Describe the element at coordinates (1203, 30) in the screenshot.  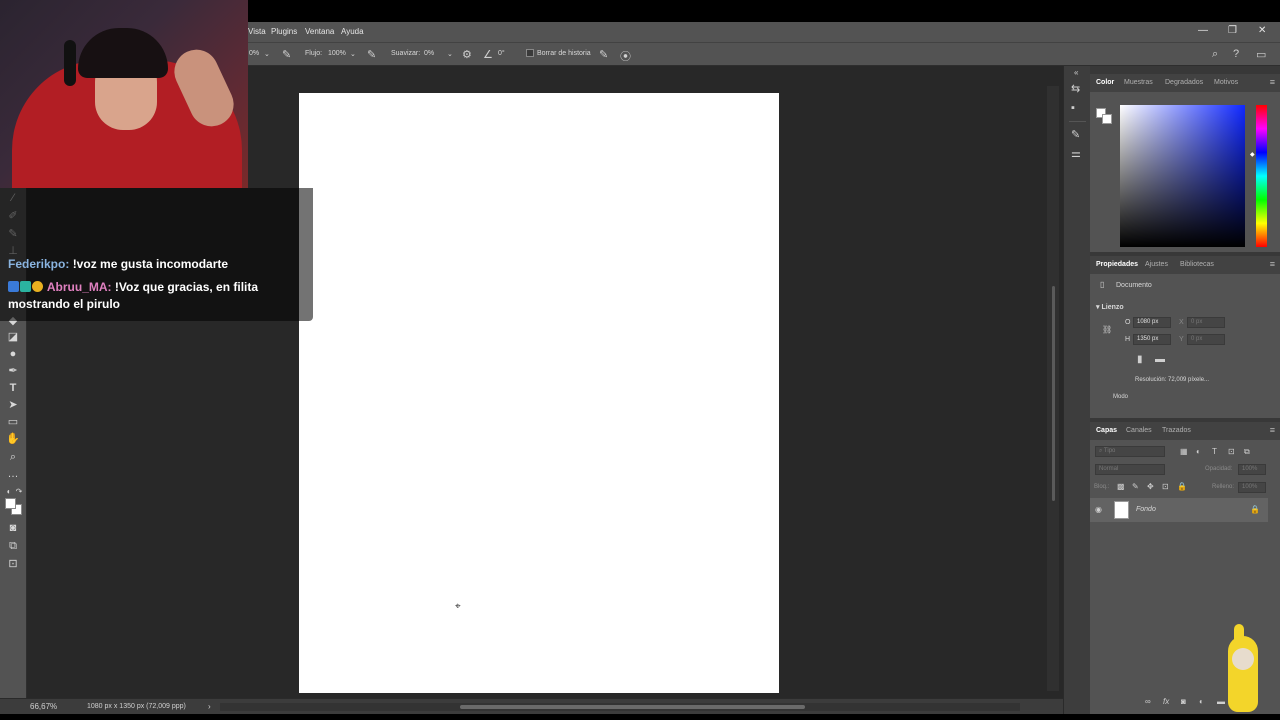
I see `minimize-button: —` at that location.